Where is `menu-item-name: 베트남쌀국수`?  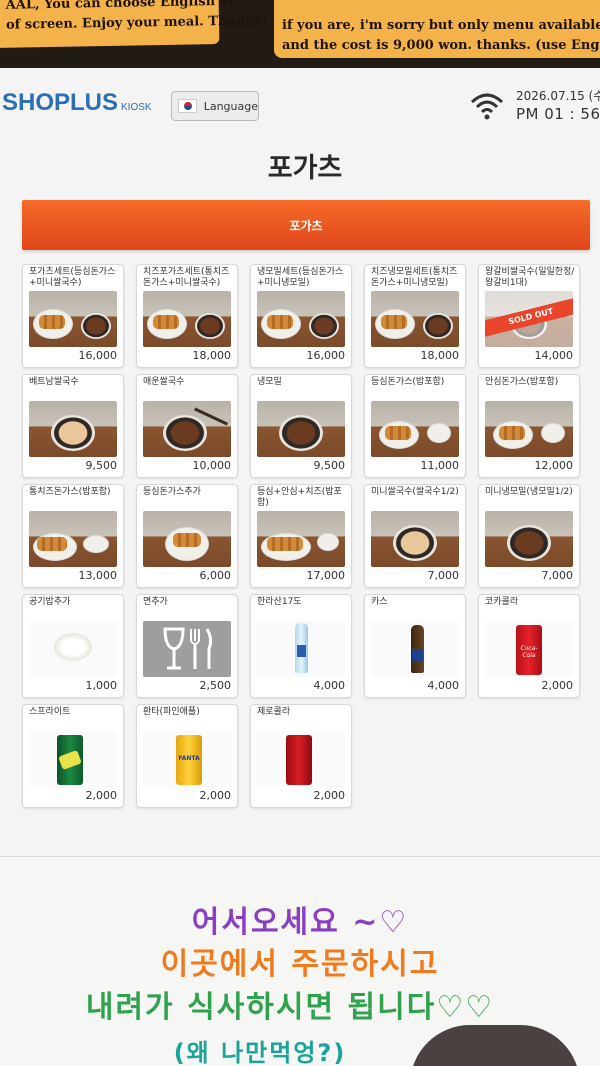
menu-item-name: 베트남쌀국수 is located at coordinates (54, 382).